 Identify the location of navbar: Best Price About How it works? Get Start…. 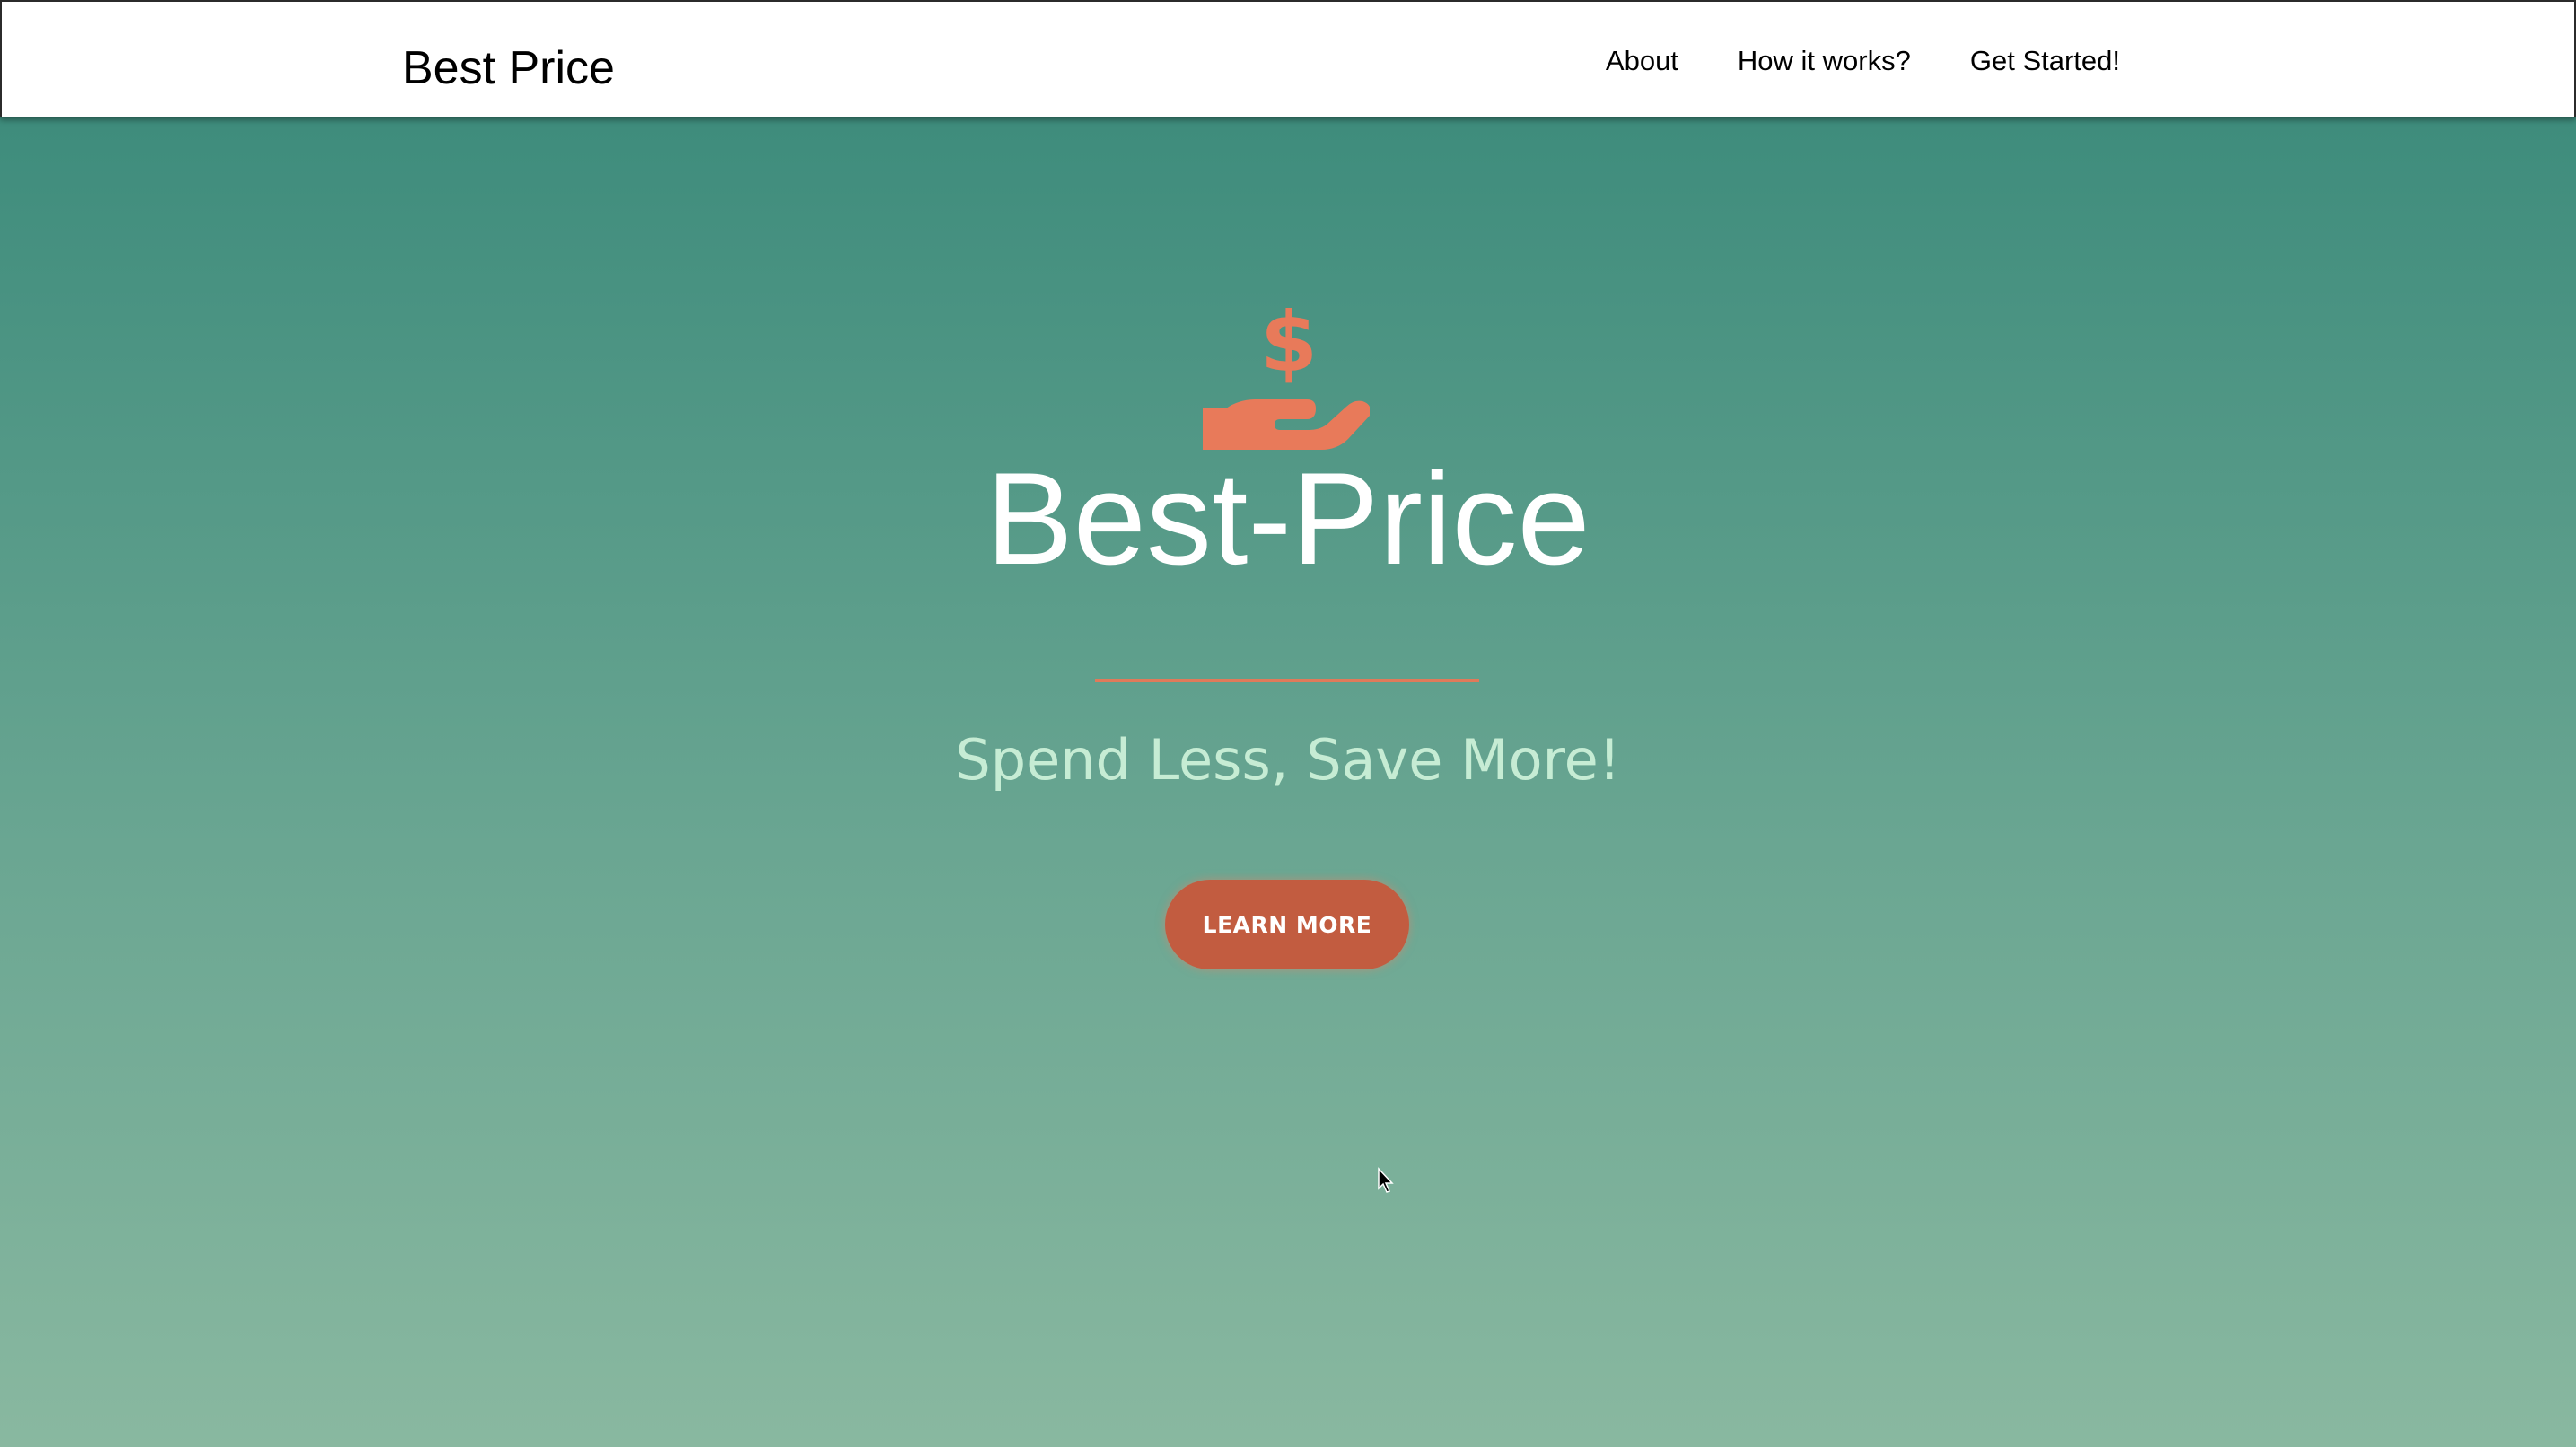
(1288, 58).